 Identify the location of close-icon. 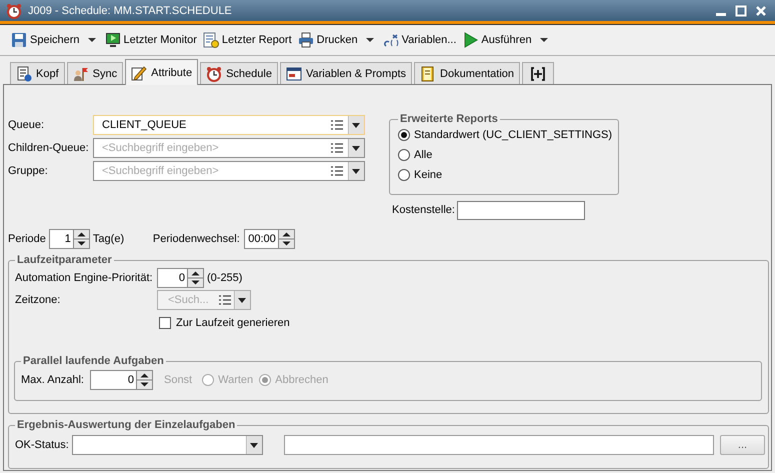
(761, 10).